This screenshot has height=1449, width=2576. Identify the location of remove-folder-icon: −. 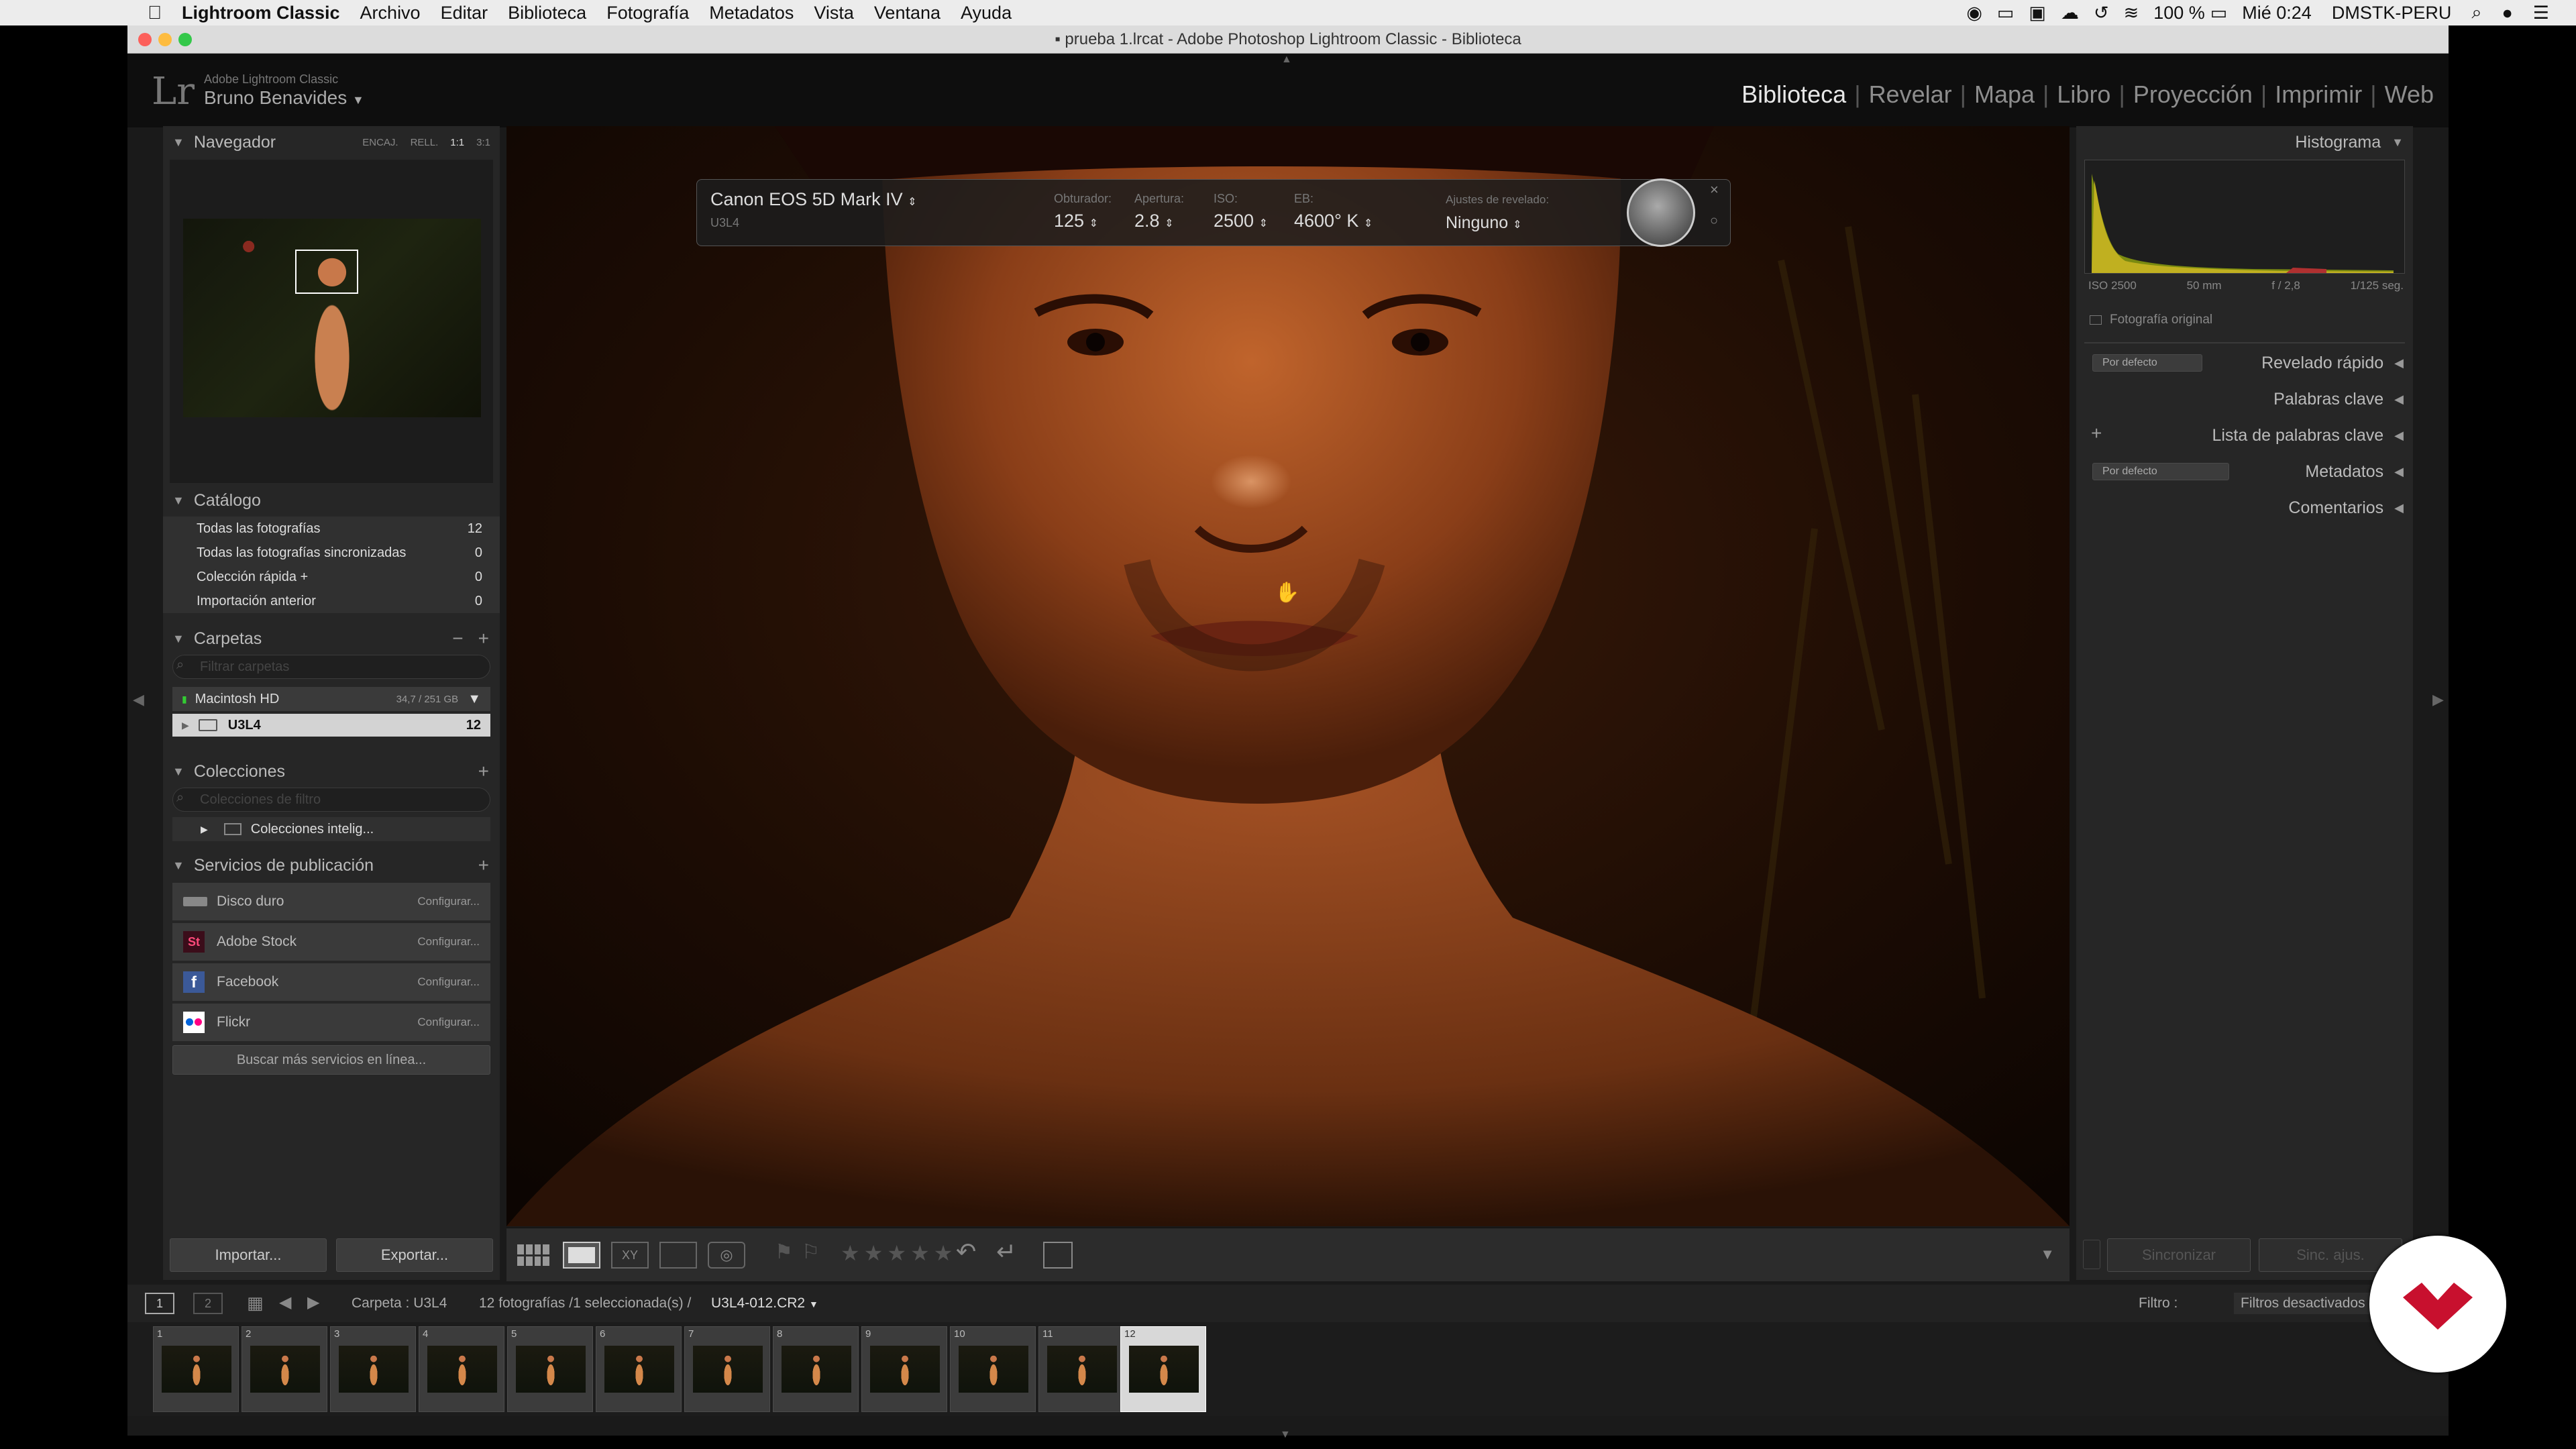
(457, 638).